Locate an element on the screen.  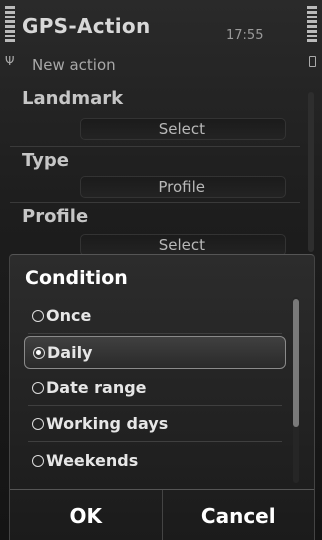
option-weekends: Weekends is located at coordinates (155, 460).